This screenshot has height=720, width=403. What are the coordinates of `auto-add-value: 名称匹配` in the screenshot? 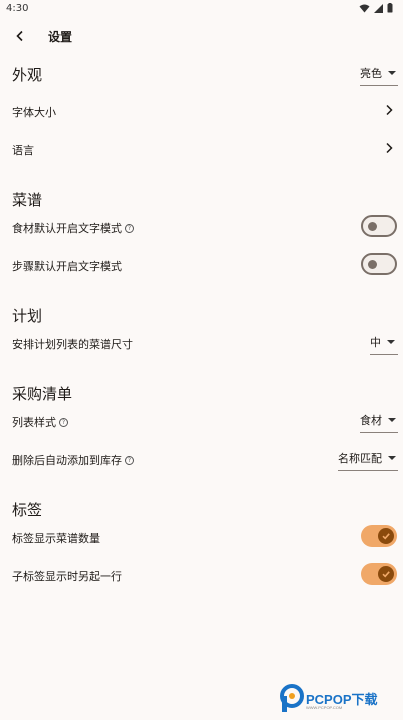 It's located at (360, 458).